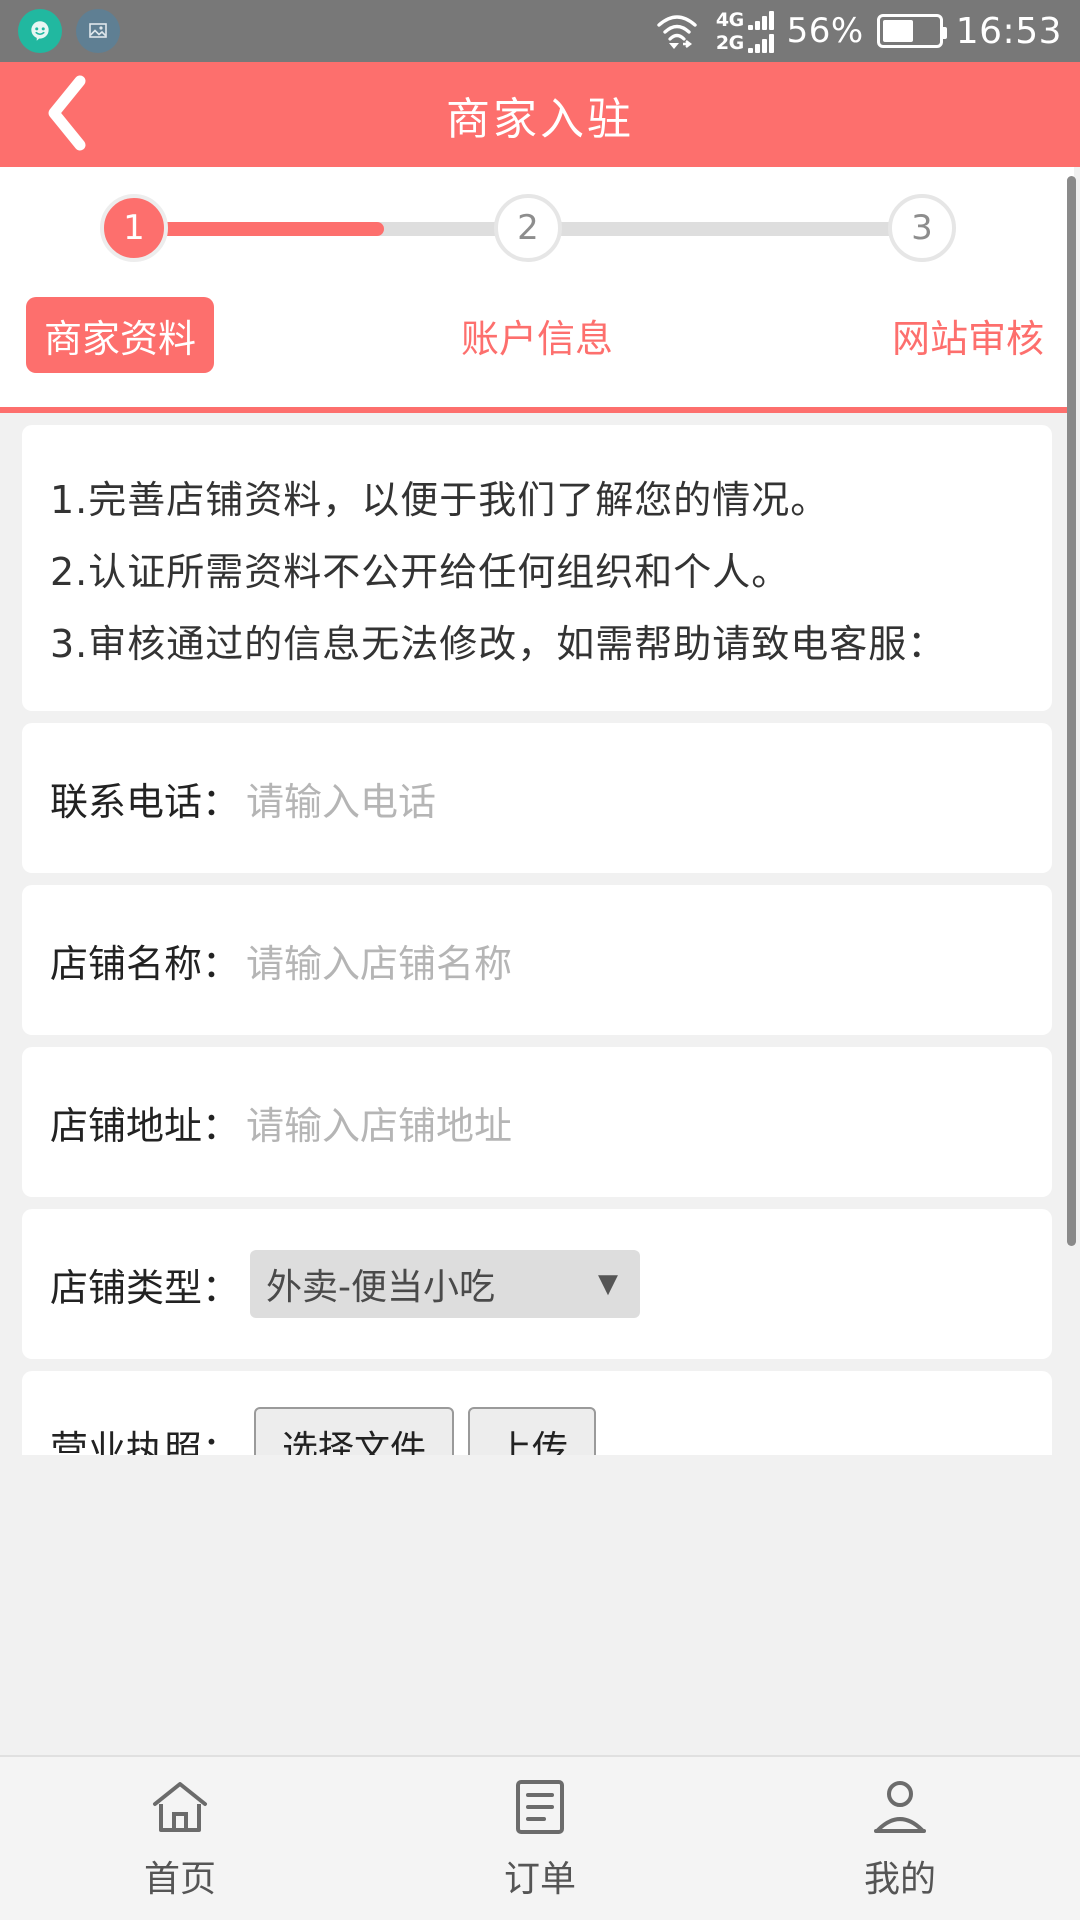 Image resolution: width=1080 pixels, height=1920 pixels. Describe the element at coordinates (532, 1442) in the screenshot. I see `upload-button-label: 上传` at that location.